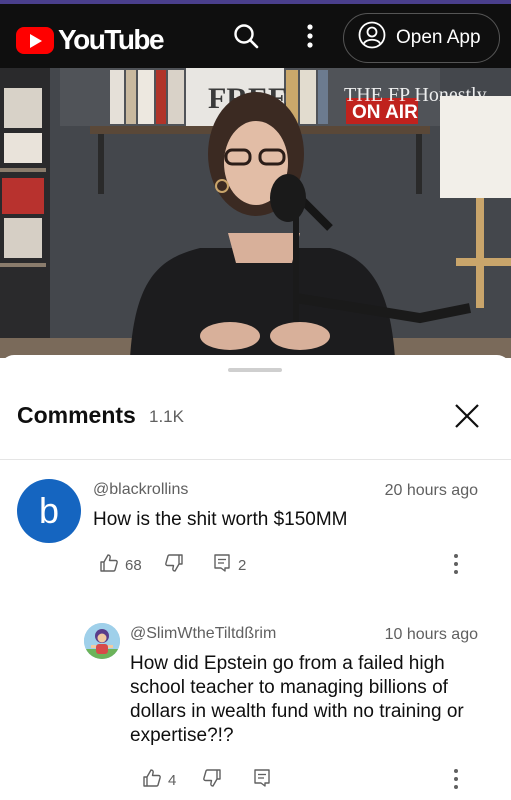  I want to click on close-icon, so click(467, 416).